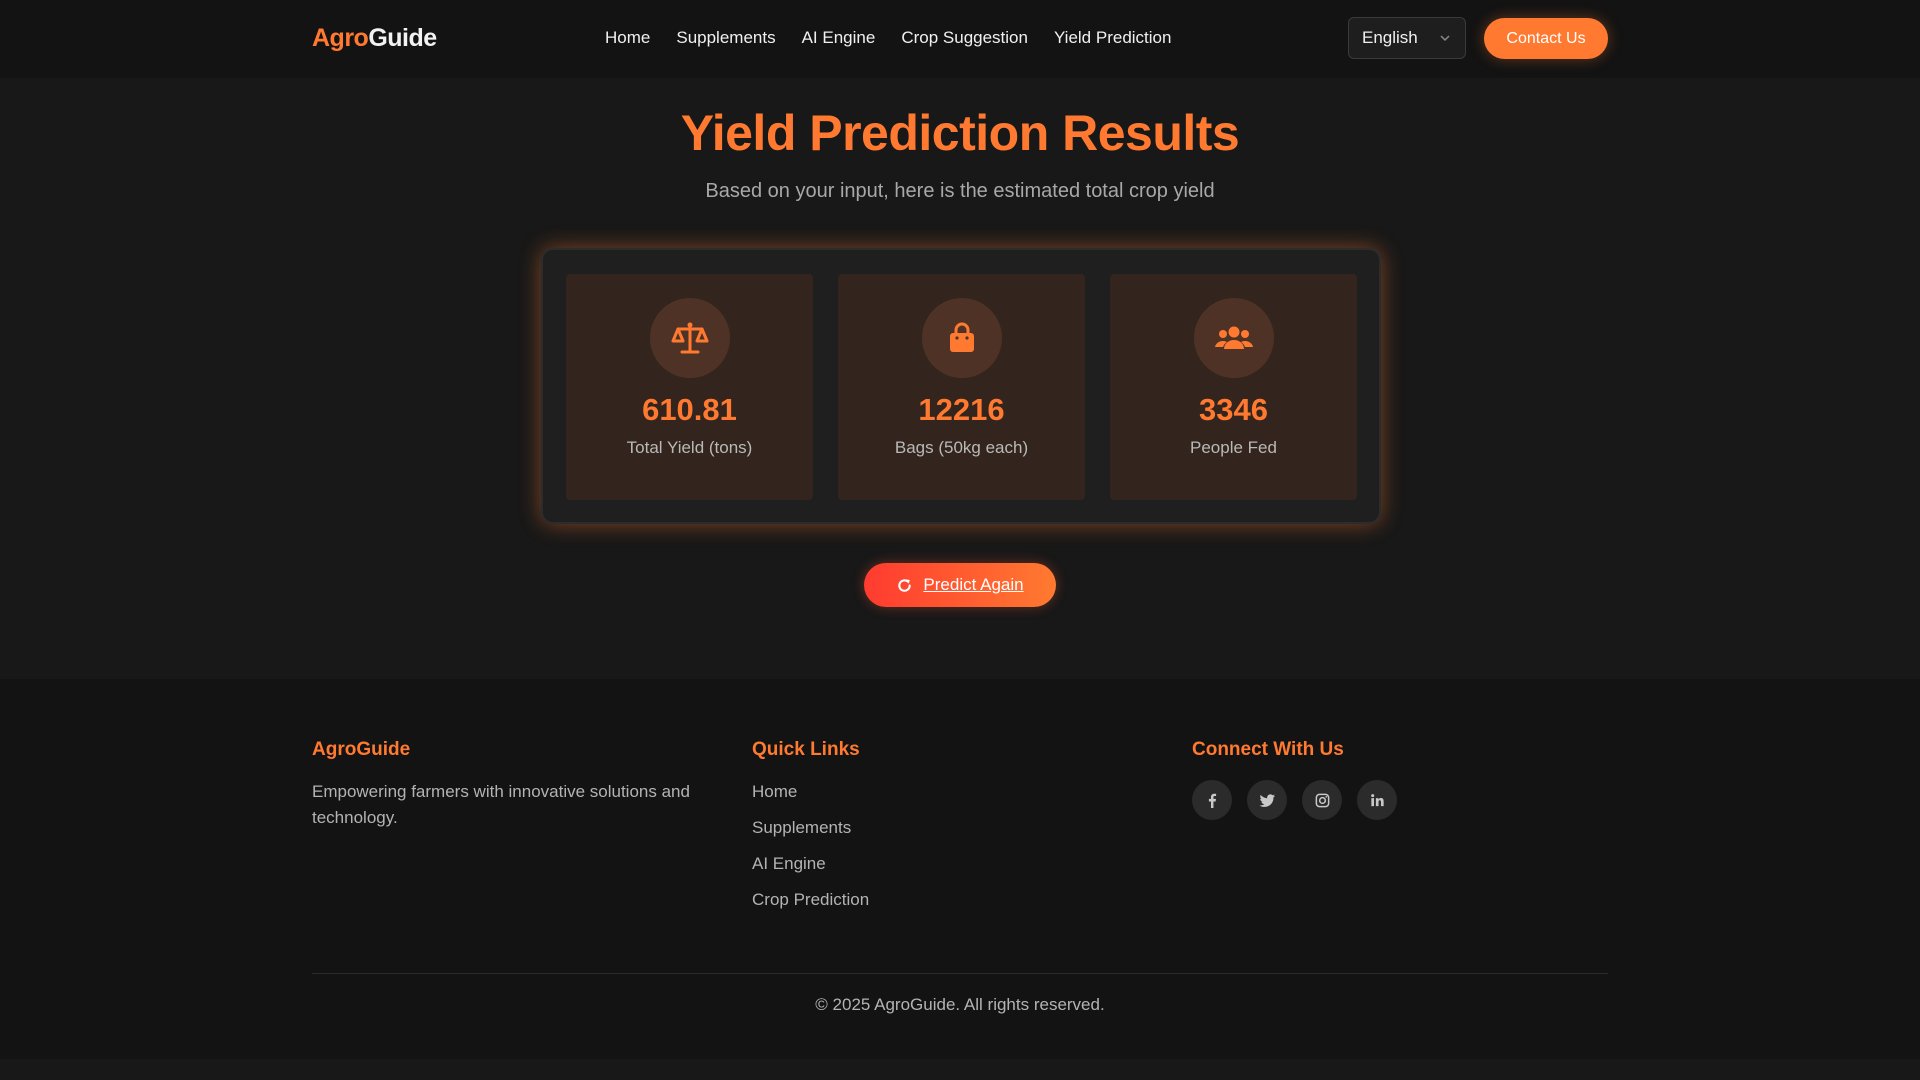  I want to click on linkedin-link, so click(1377, 800).